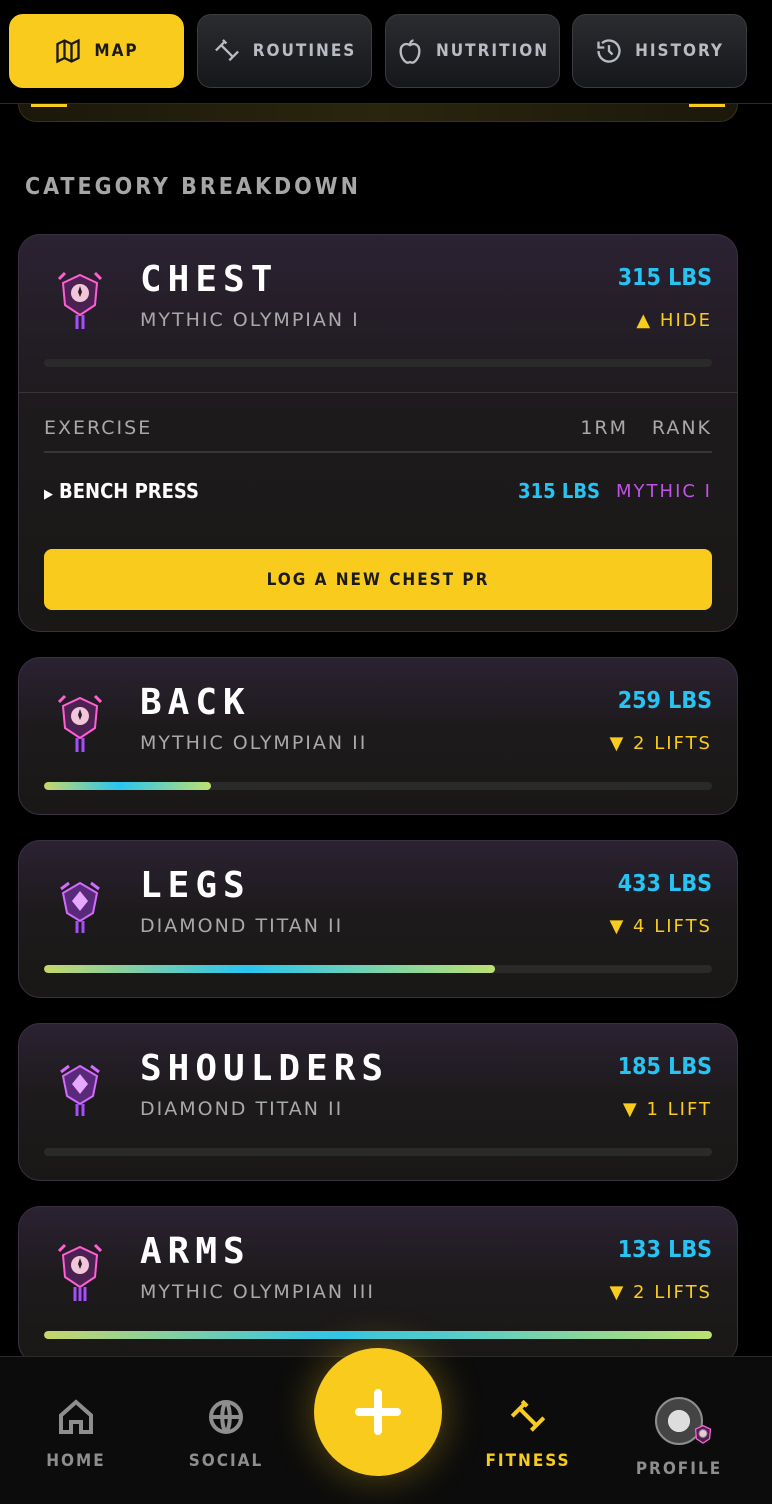 The width and height of the screenshot is (772, 1504). What do you see at coordinates (68, 51) in the screenshot?
I see `map-icon` at bounding box center [68, 51].